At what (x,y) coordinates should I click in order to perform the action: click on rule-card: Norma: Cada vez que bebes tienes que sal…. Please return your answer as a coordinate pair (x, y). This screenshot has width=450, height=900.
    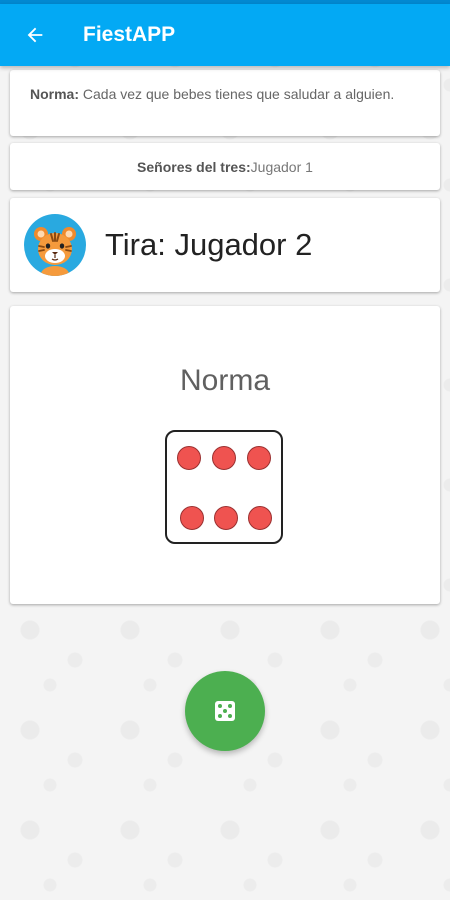
    Looking at the image, I should click on (225, 103).